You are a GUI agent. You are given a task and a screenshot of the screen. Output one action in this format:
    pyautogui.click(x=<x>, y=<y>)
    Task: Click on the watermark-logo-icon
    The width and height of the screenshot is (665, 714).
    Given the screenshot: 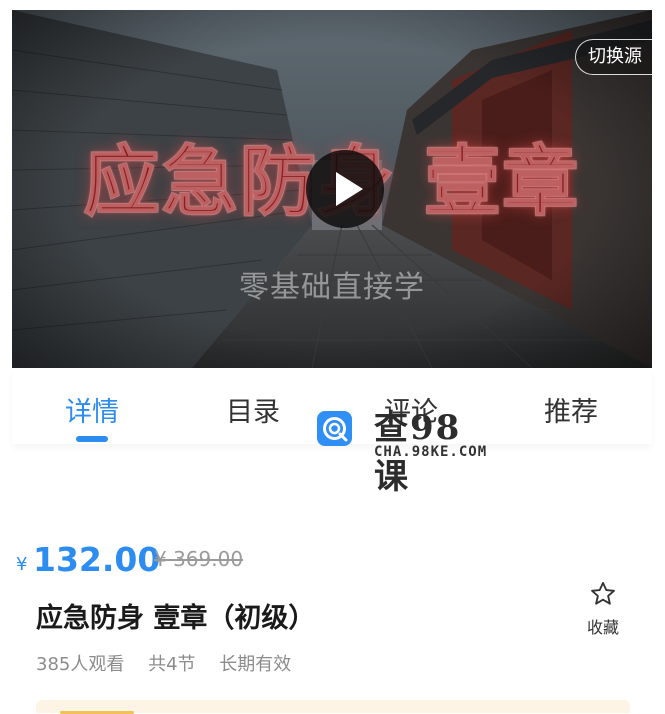 What is the action you would take?
    pyautogui.click(x=334, y=428)
    